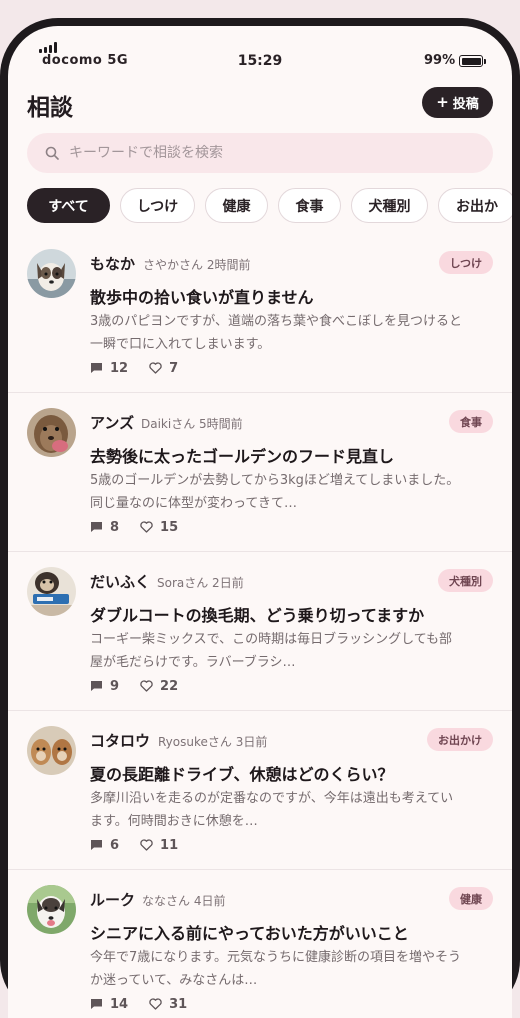  What do you see at coordinates (159, 686) in the screenshot?
I see `like-count: 22` at bounding box center [159, 686].